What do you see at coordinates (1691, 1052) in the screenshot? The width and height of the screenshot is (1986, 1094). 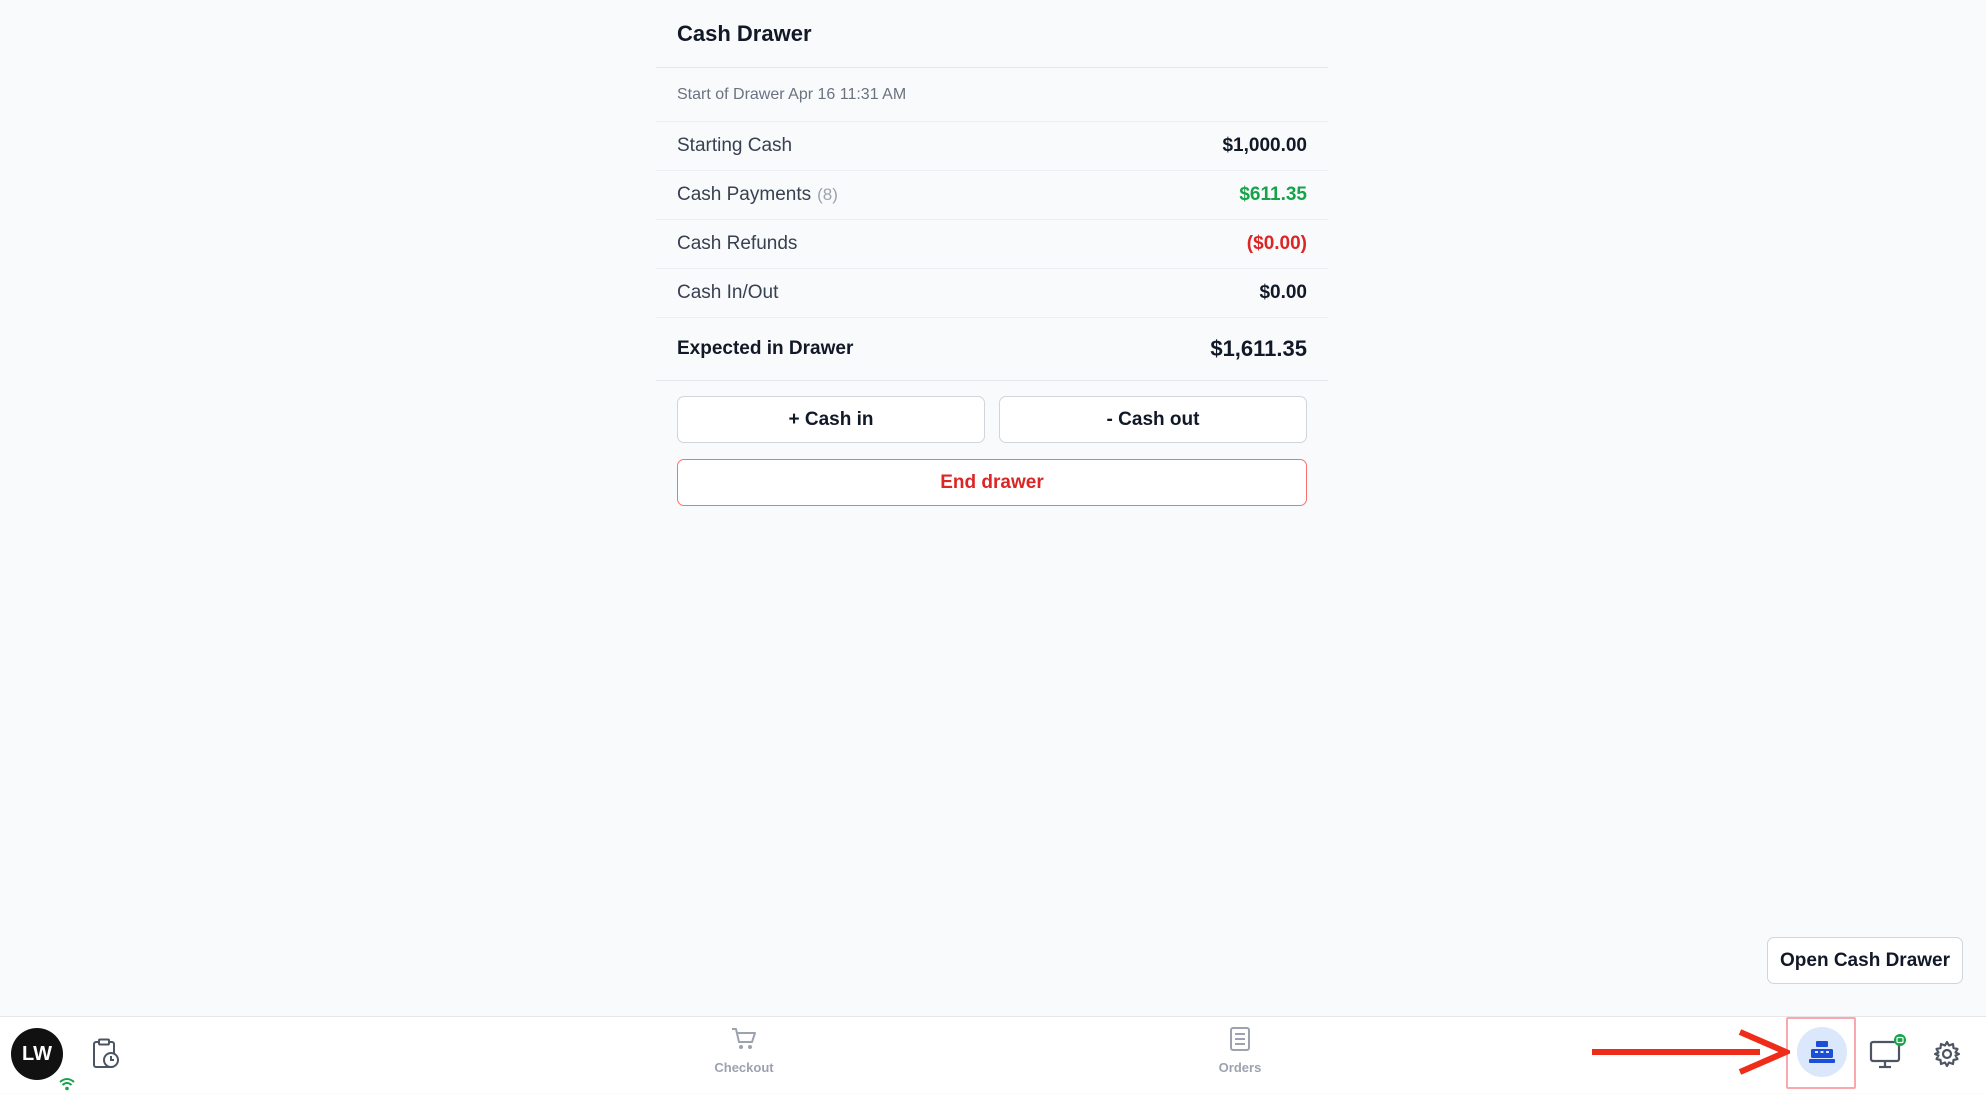 I see `annotation-arrow` at bounding box center [1691, 1052].